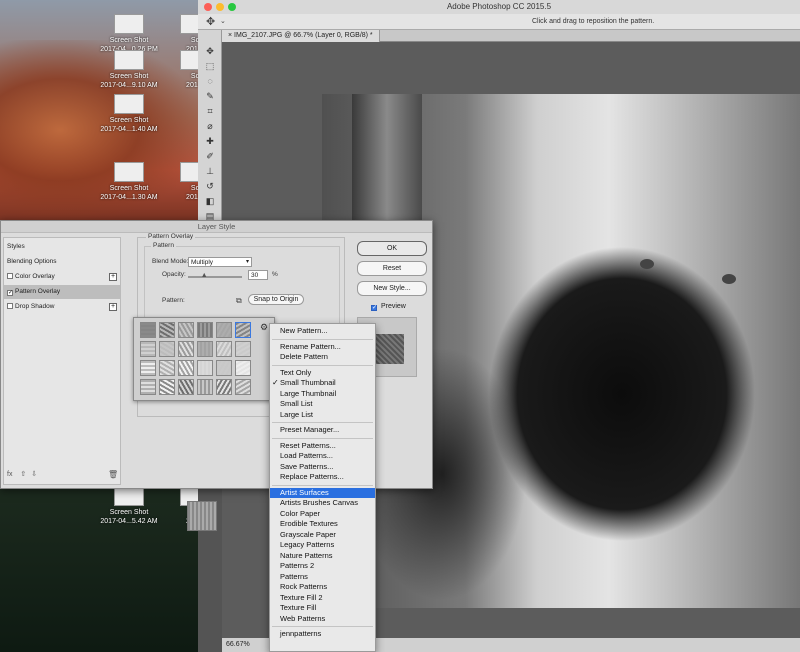 The image size is (800, 652). Describe the element at coordinates (322, 545) in the screenshot. I see `menu-item: Legacy Patterns` at that location.